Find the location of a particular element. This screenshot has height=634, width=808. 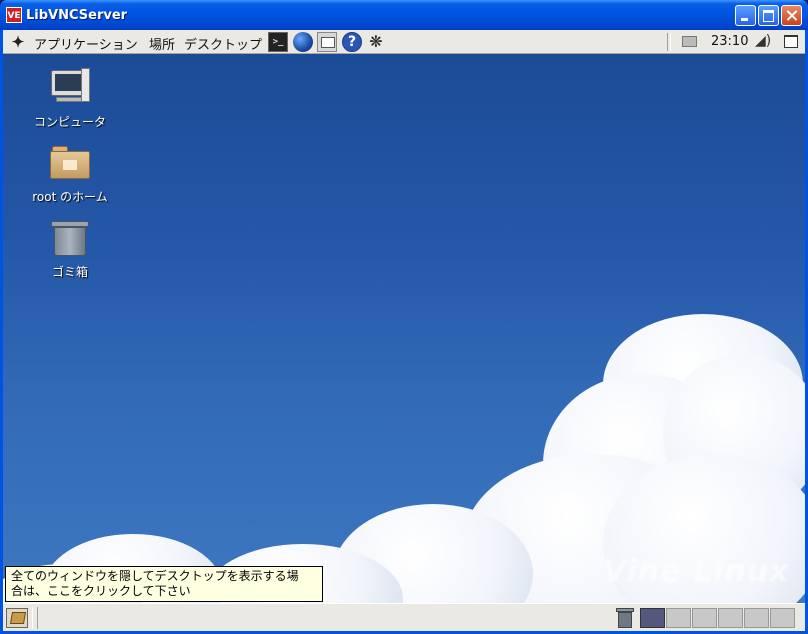

gnome-foot-icon: ✦ is located at coordinates (18, 42).